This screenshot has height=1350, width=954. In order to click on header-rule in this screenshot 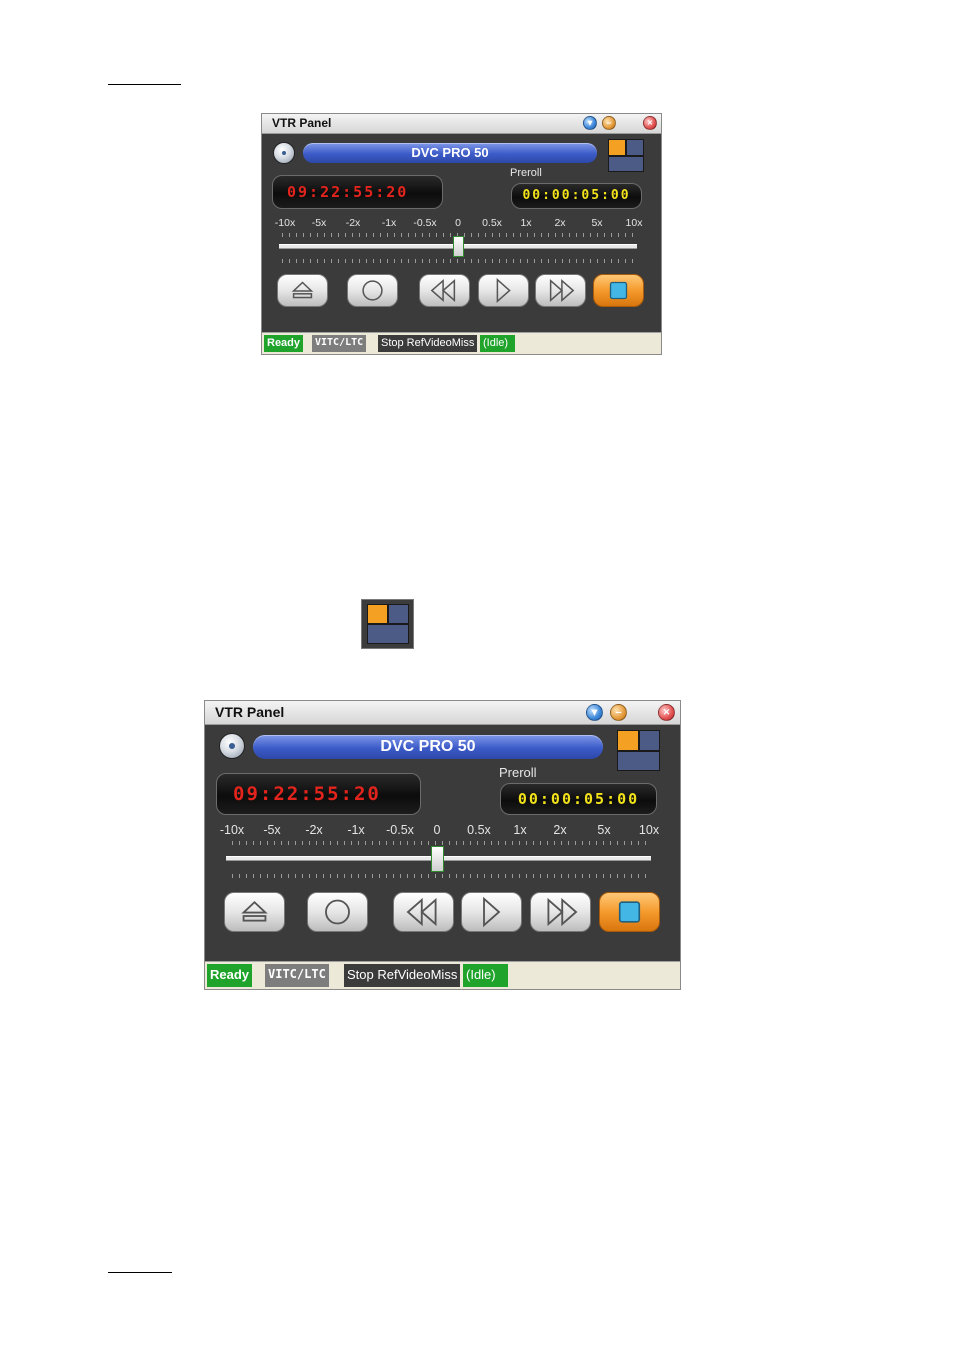, I will do `click(144, 84)`.